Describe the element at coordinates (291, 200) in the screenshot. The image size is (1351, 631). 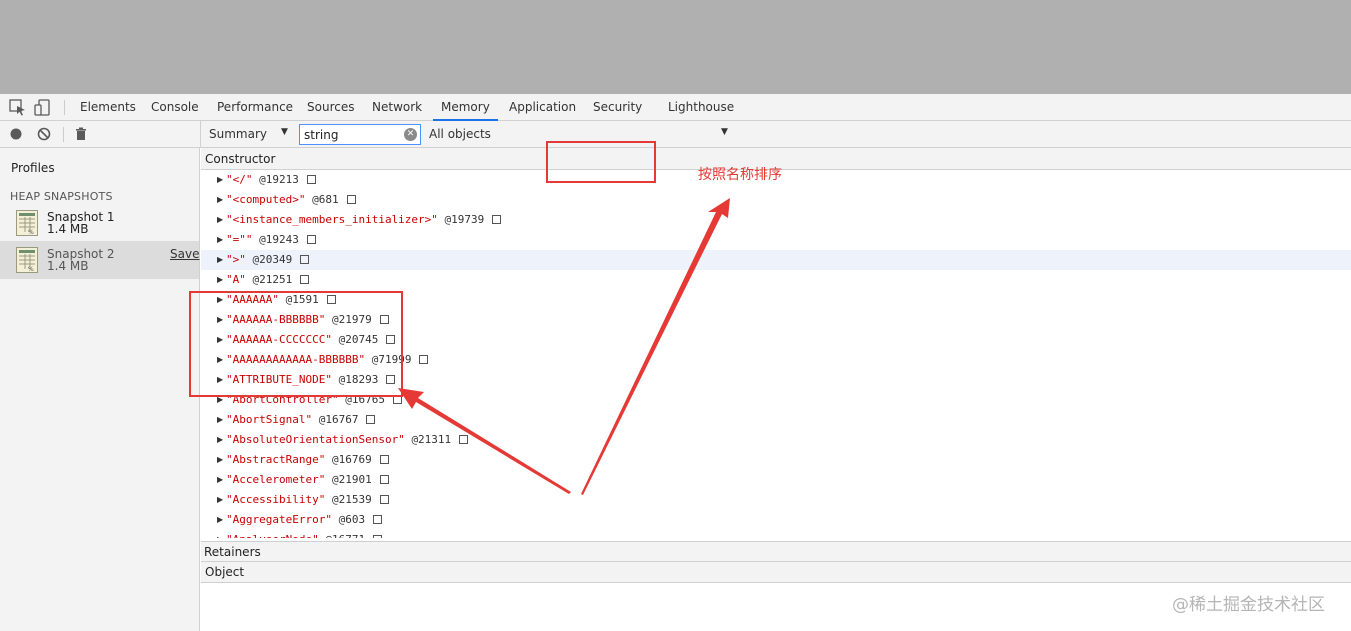
I see `row-content: "<computed>" @681` at that location.